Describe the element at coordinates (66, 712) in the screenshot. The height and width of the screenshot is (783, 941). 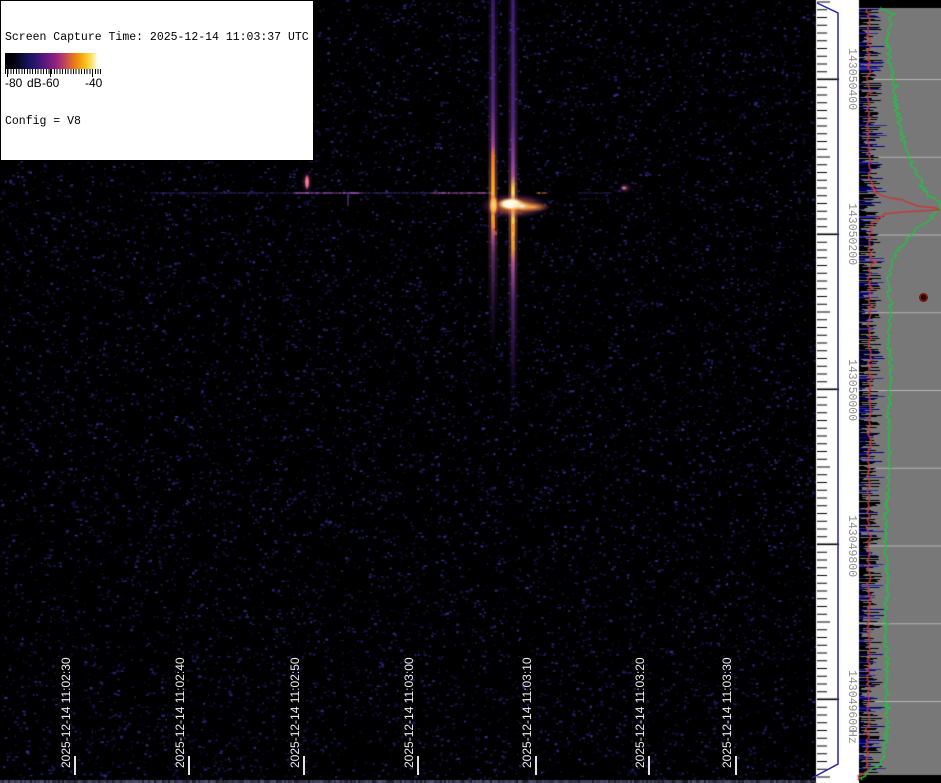
I see `time-label: 2025-12-14 11:02:30` at that location.